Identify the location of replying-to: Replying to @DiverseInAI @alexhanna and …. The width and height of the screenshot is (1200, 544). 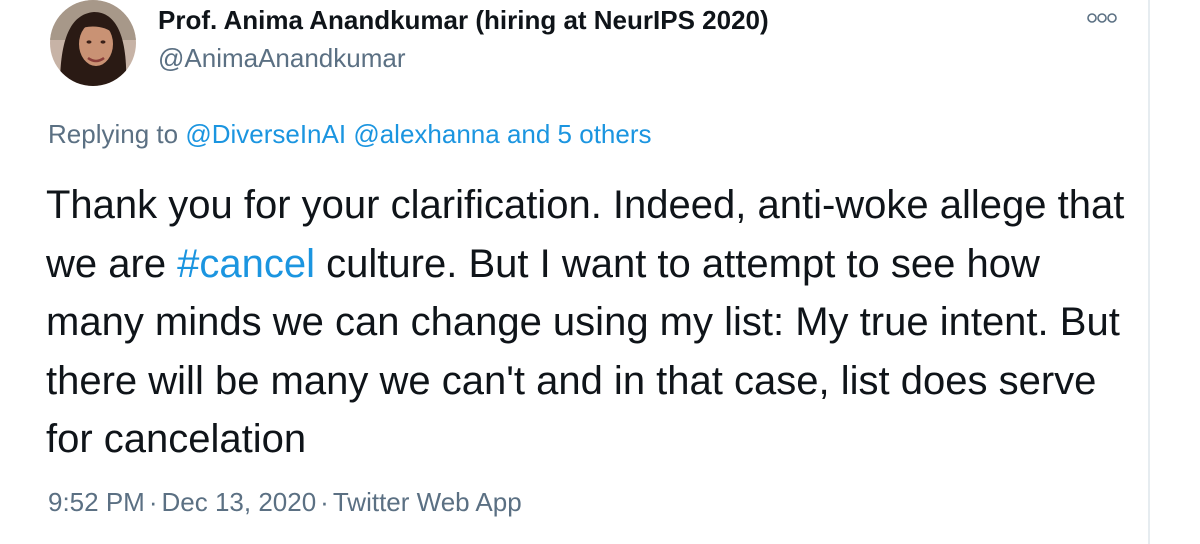
(350, 134).